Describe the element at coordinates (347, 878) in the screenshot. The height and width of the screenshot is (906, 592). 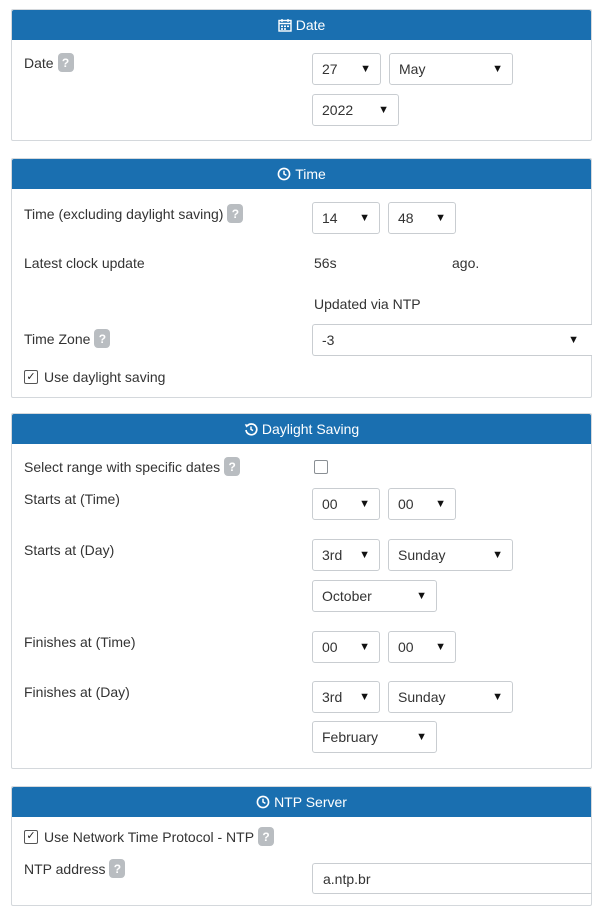
I see `ntp-address-value: a.ntp.br` at that location.